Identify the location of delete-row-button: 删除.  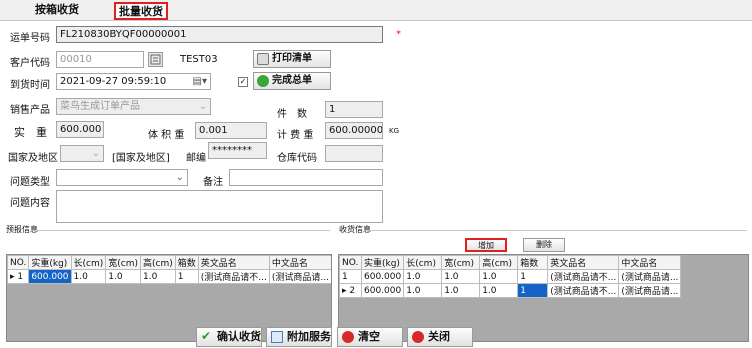
(544, 245).